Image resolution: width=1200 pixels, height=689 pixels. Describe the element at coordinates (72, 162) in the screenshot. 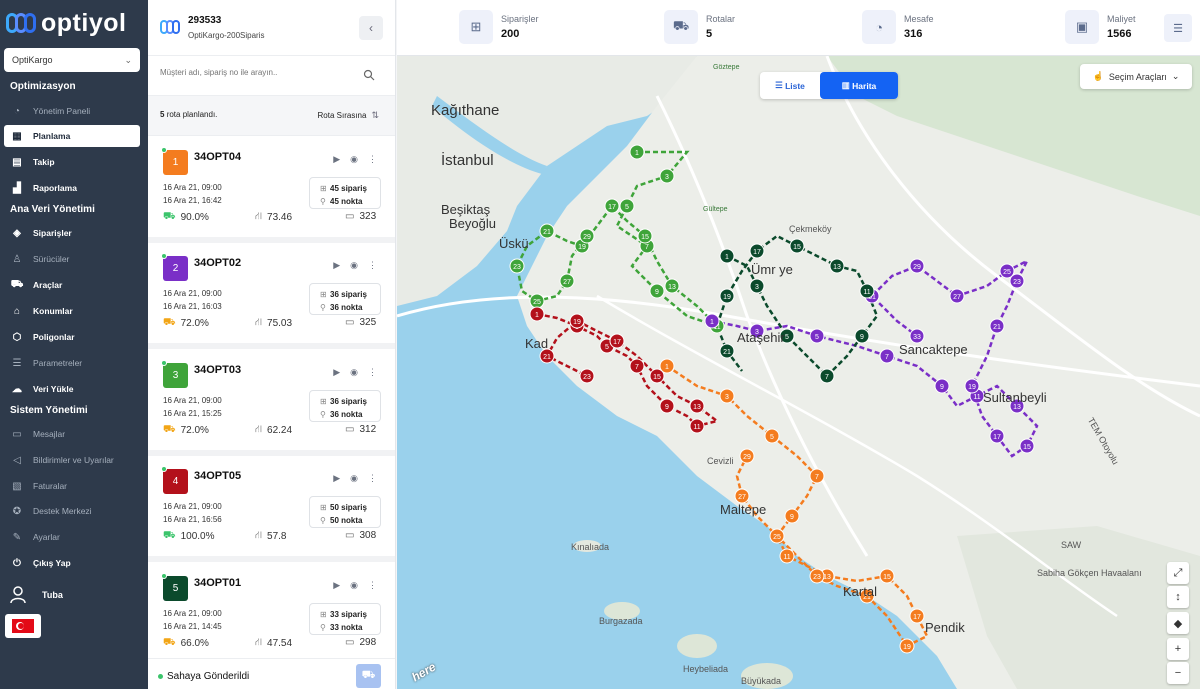

I see `nav-item-tracking: ▤ Takip` at that location.